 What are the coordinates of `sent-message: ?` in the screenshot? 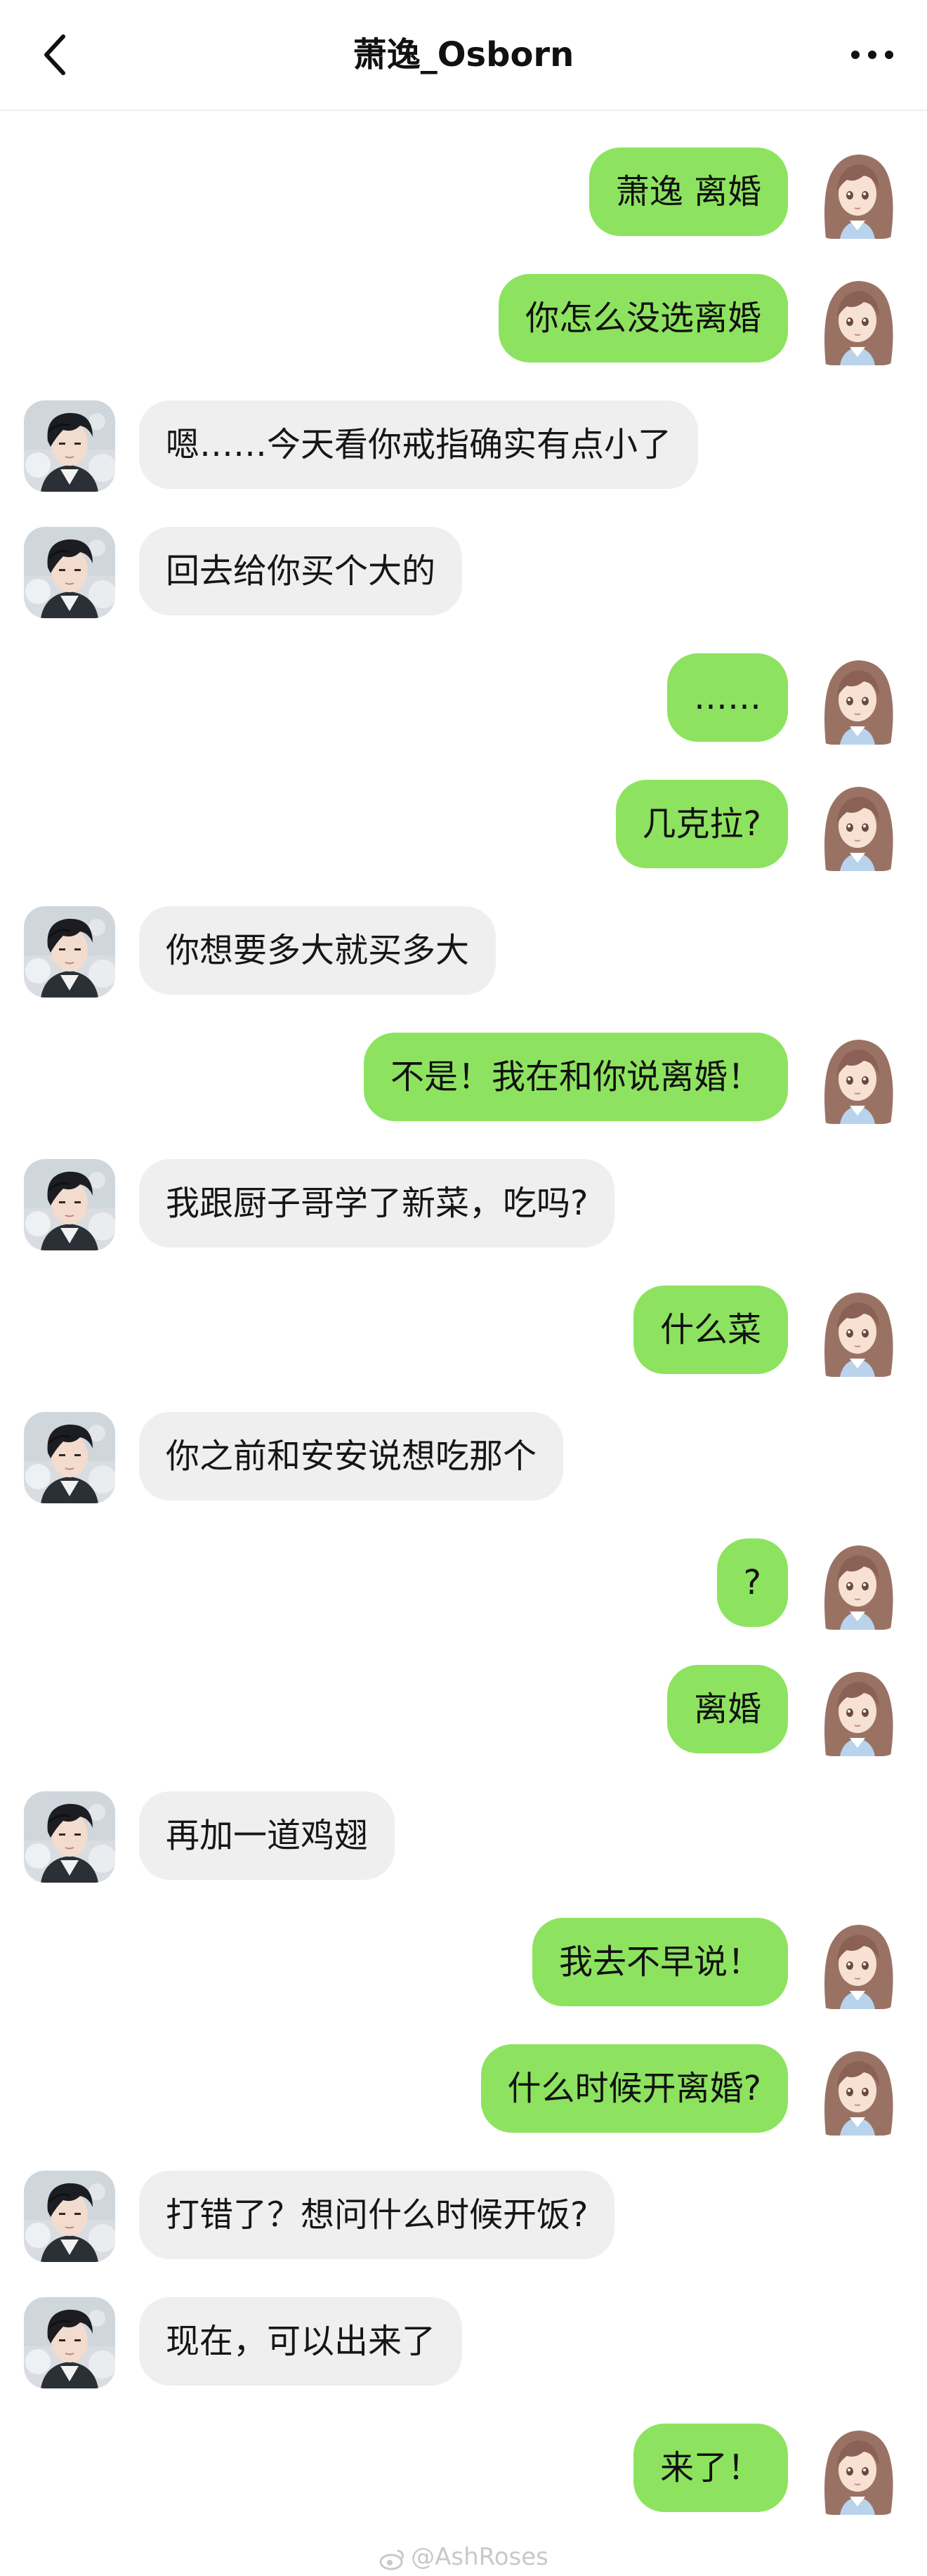 It's located at (463, 1584).